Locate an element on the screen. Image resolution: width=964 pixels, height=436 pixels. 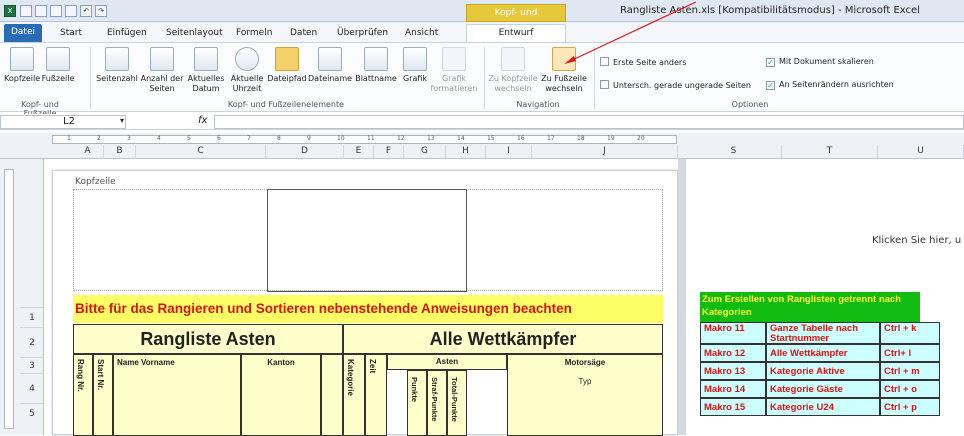
column-header: I is located at coordinates (509, 152).